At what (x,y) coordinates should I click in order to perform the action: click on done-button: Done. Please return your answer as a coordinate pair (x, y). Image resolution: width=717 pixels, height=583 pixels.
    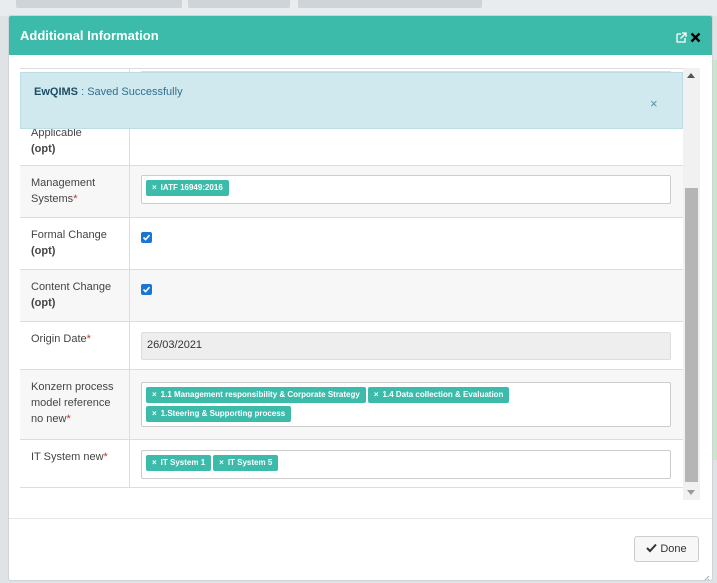
    Looking at the image, I should click on (666, 549).